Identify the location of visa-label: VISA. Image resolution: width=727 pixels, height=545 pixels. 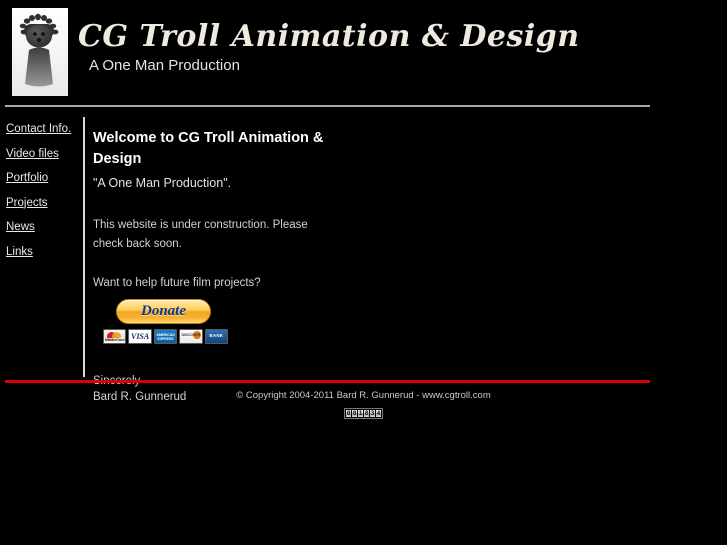
(140, 336).